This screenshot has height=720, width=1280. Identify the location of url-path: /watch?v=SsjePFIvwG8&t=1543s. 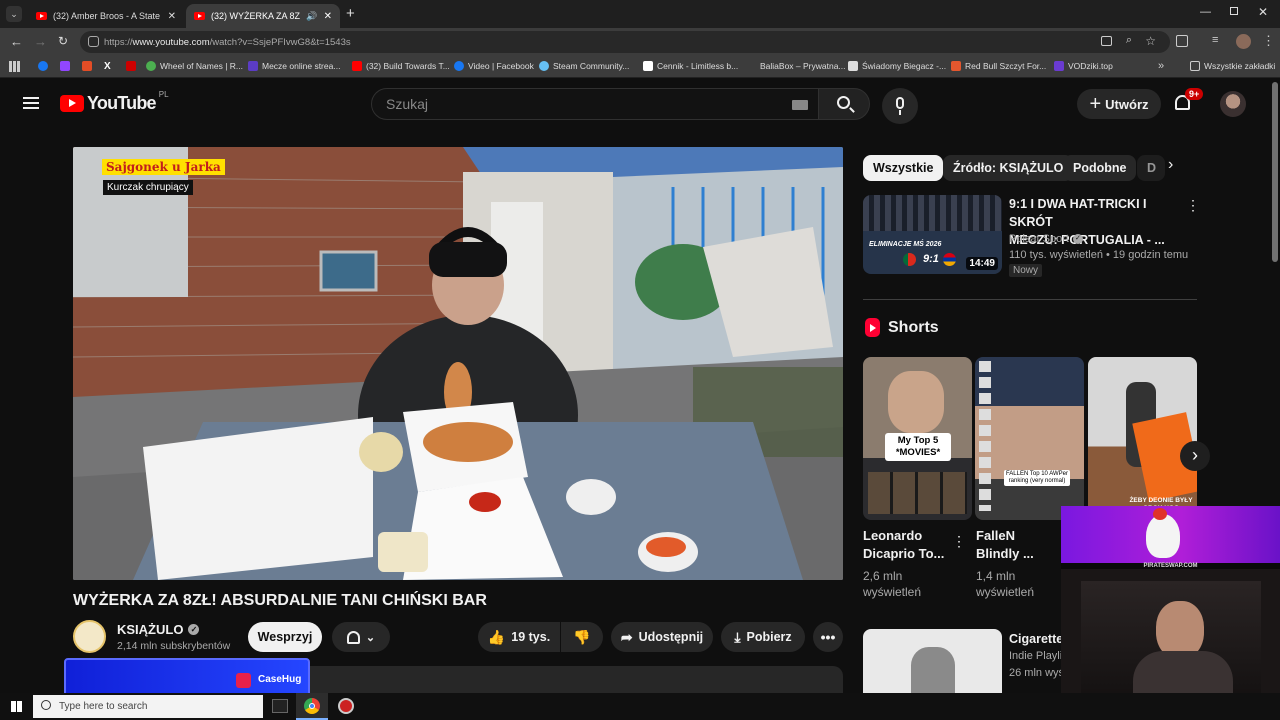
(280, 42).